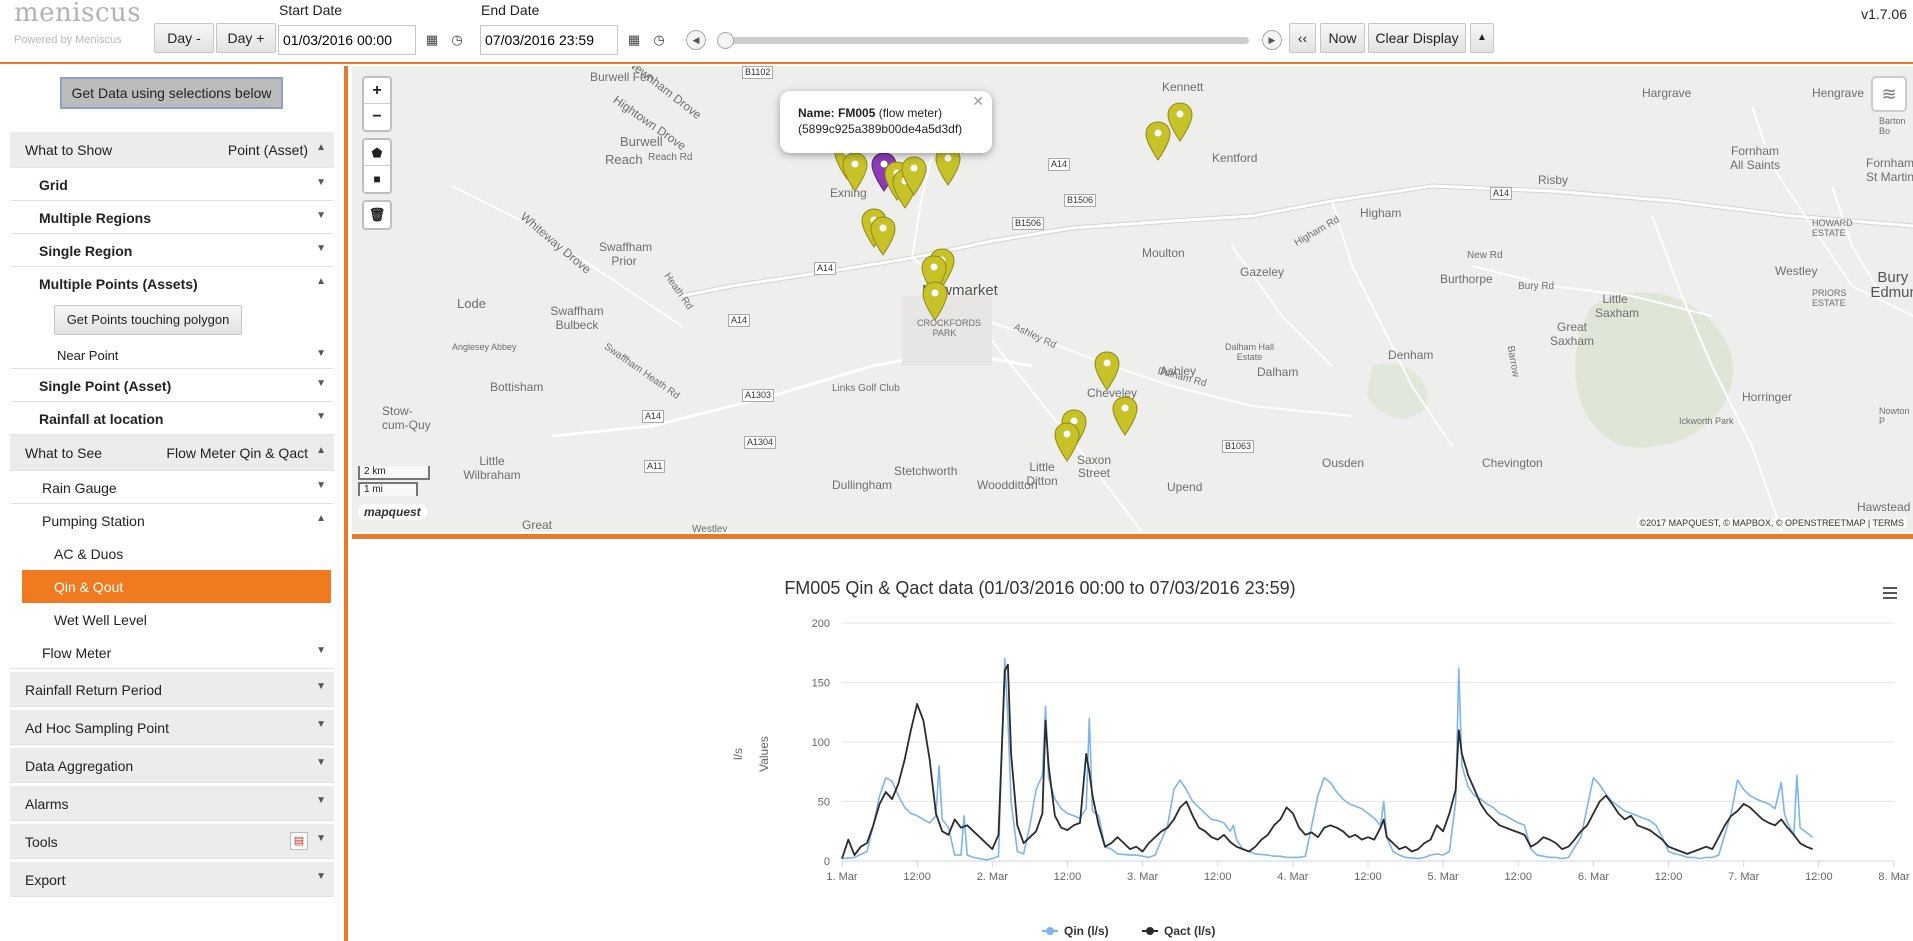 This screenshot has width=1913, height=941. What do you see at coordinates (172, 727) in the screenshot?
I see `section-ad-hoc-sampling: Ad Hoc Sampling Point ▼` at bounding box center [172, 727].